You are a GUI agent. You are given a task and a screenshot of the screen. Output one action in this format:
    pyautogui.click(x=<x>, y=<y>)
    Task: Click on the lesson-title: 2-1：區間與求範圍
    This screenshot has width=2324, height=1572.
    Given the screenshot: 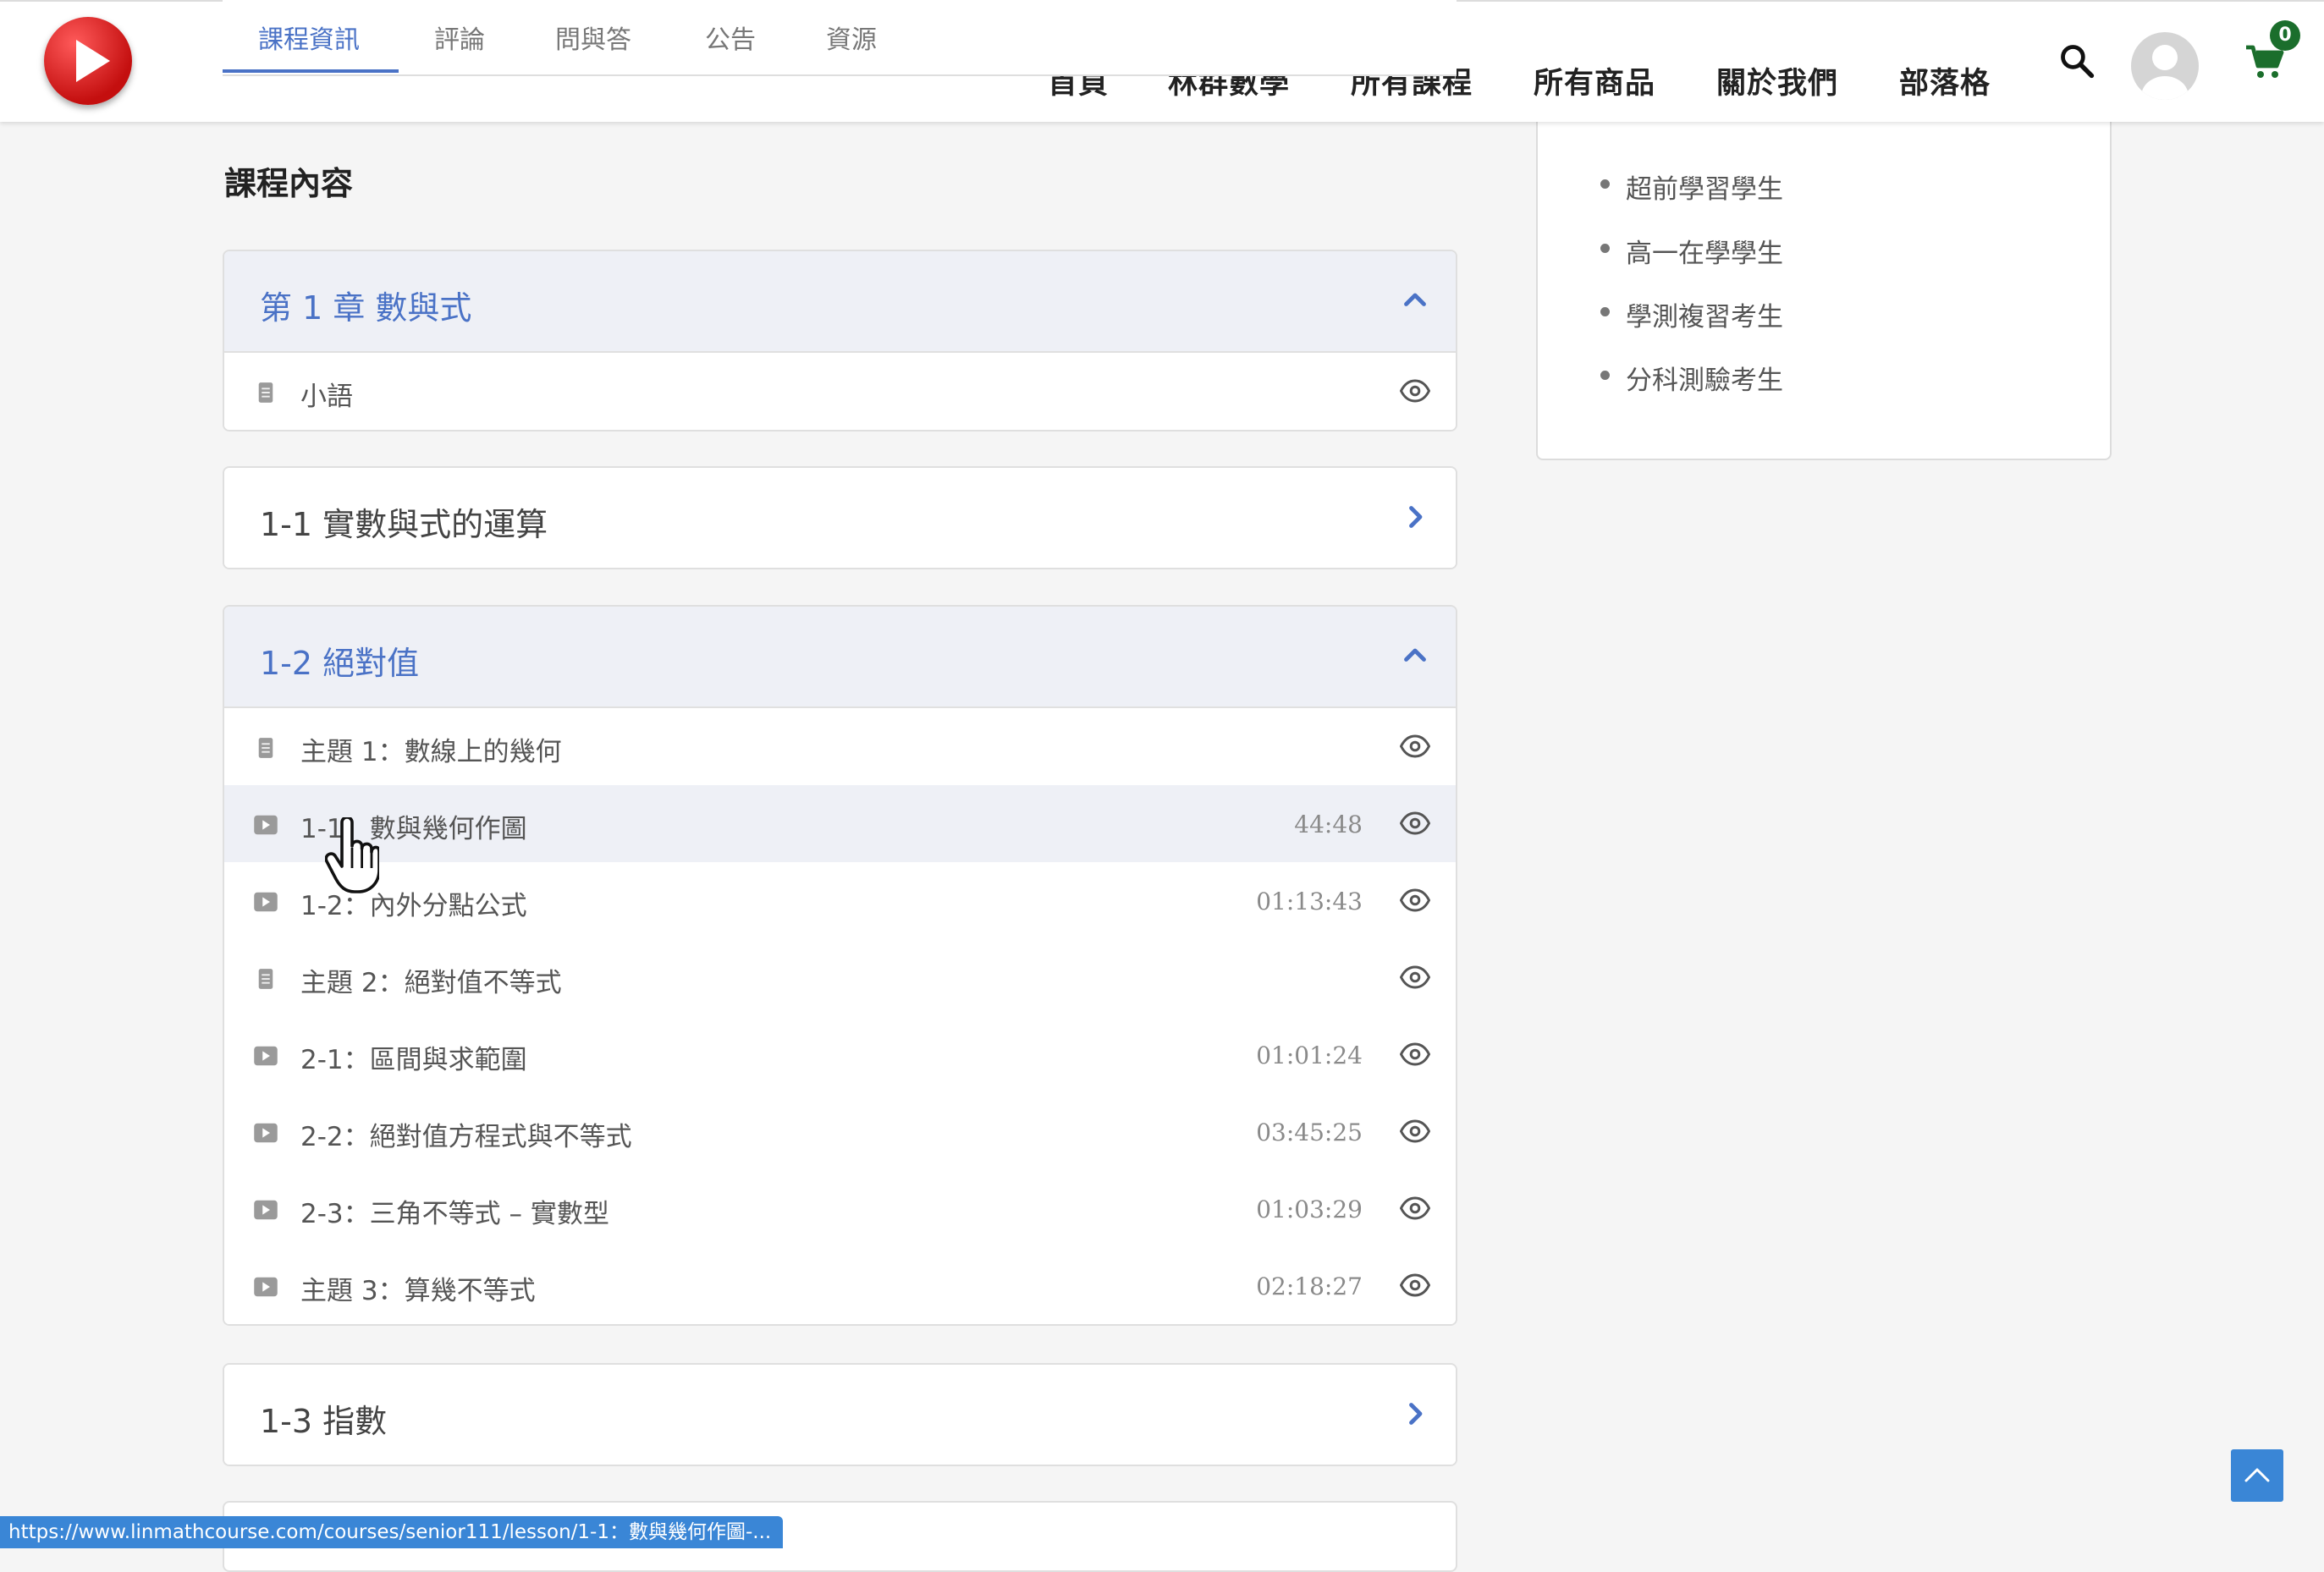 What is the action you would take?
    pyautogui.click(x=413, y=1060)
    